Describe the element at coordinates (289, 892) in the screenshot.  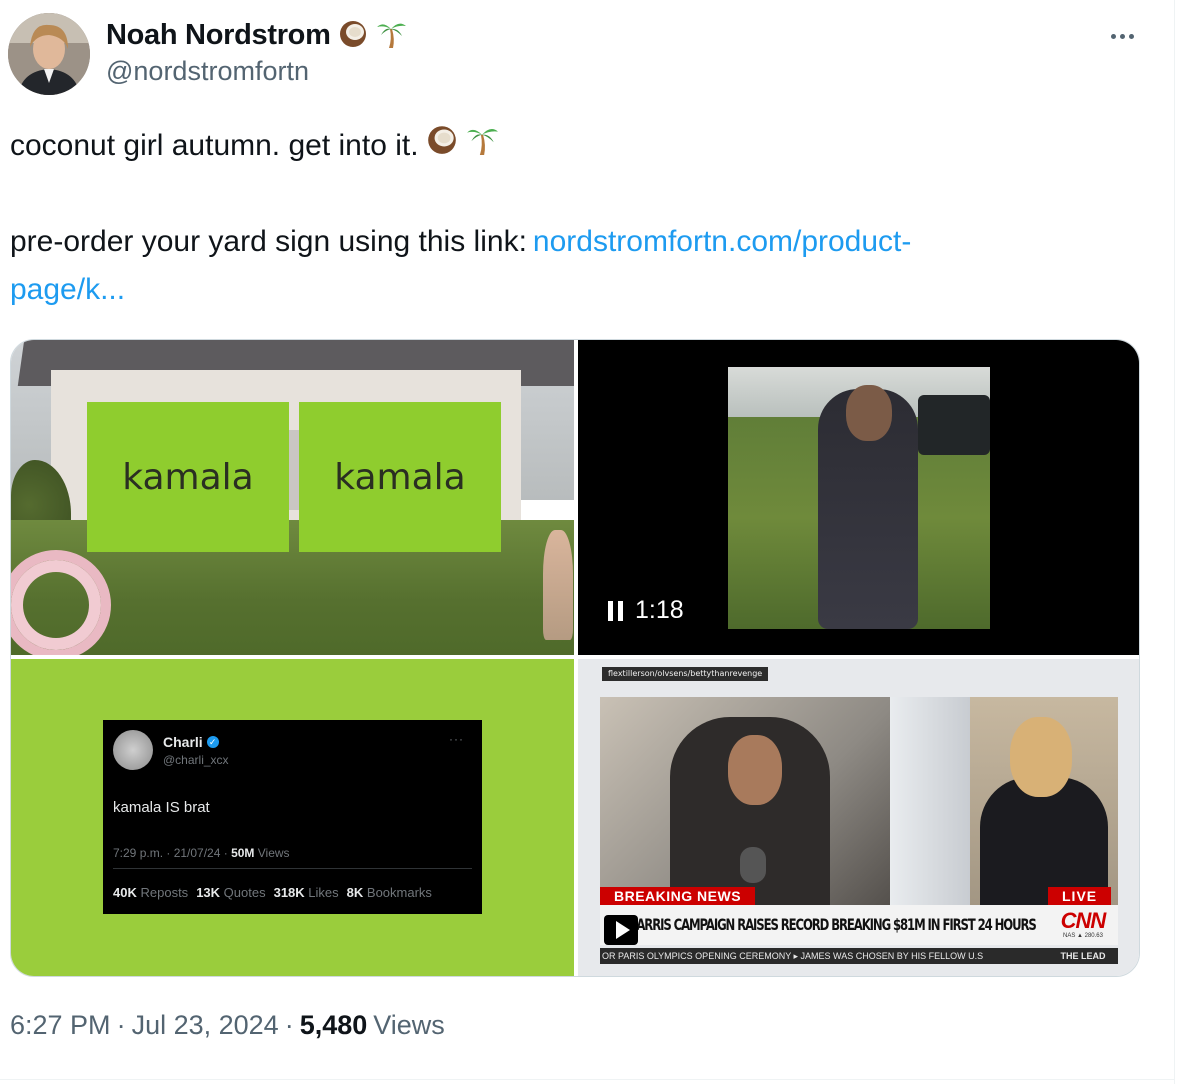
I see `likes-count: 318K` at that location.